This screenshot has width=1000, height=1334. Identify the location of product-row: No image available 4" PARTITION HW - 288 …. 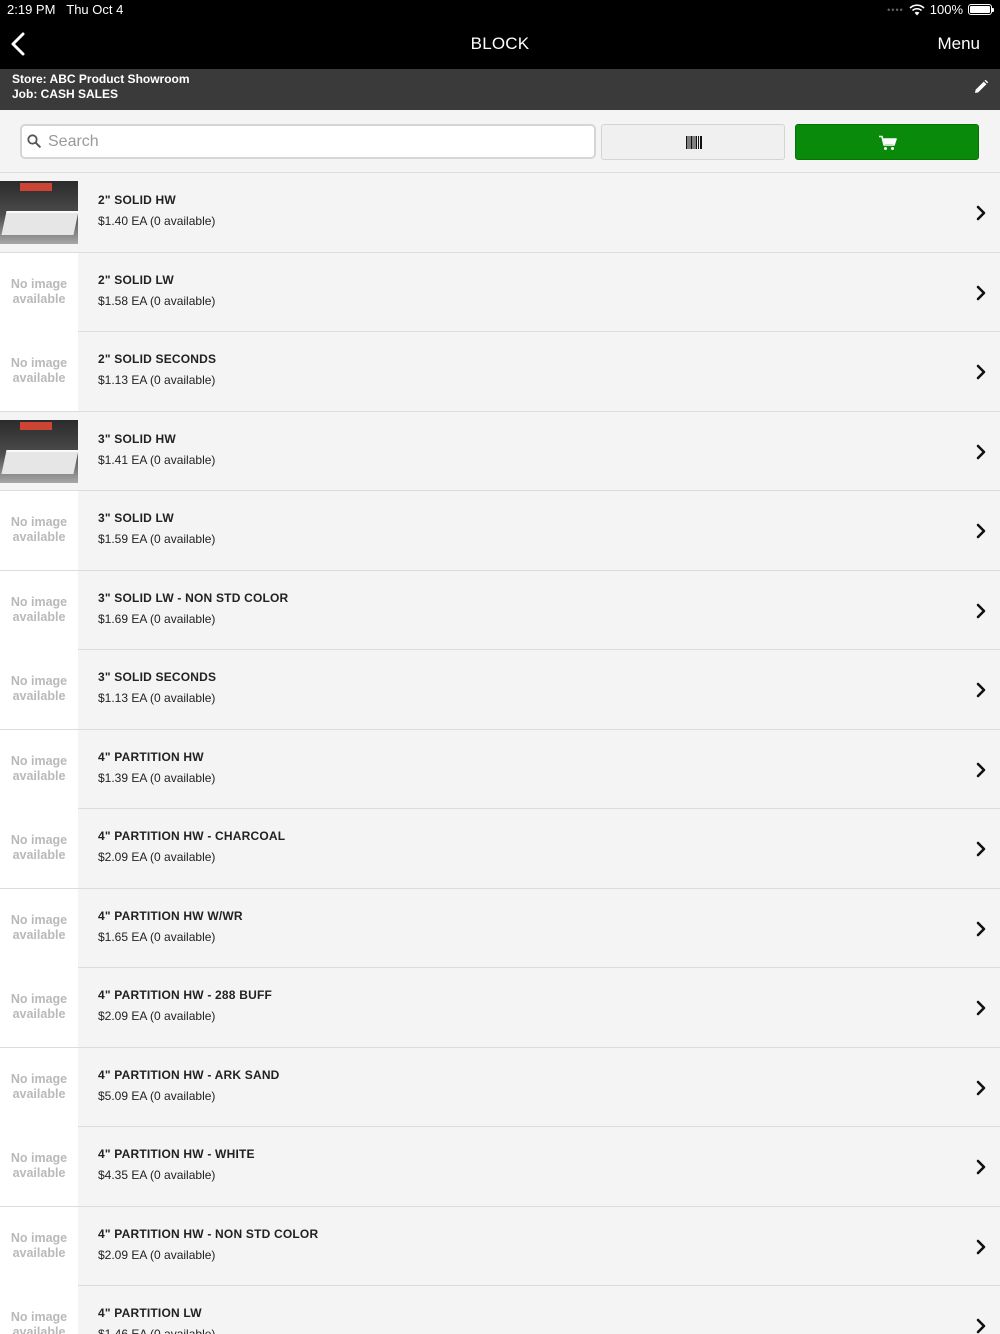
(500, 1008).